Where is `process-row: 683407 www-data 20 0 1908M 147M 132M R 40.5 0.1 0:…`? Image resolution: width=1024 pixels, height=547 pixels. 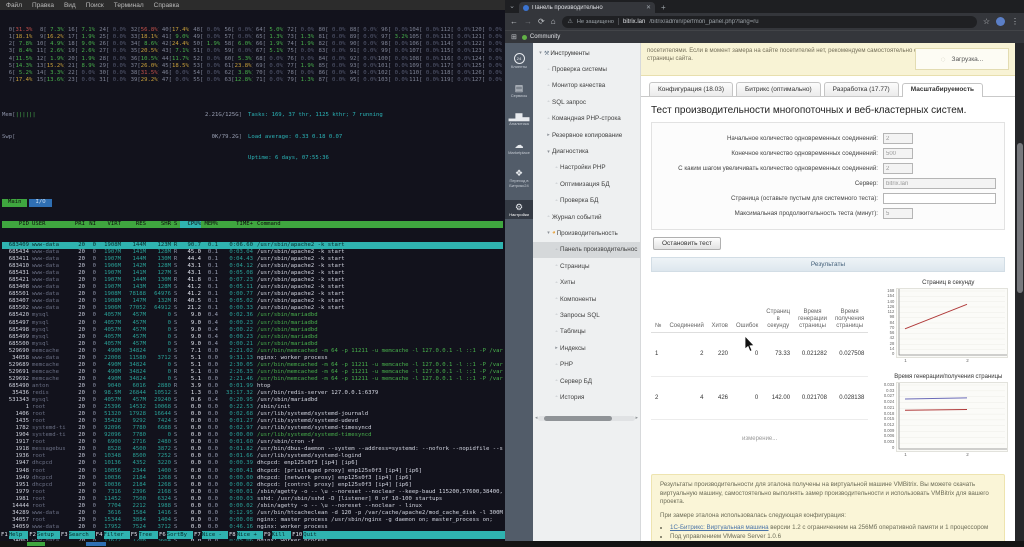 process-row: 683407 www-data 20 0 1908M 147M 132M R 40.5 0.1 0:… is located at coordinates (252, 301).